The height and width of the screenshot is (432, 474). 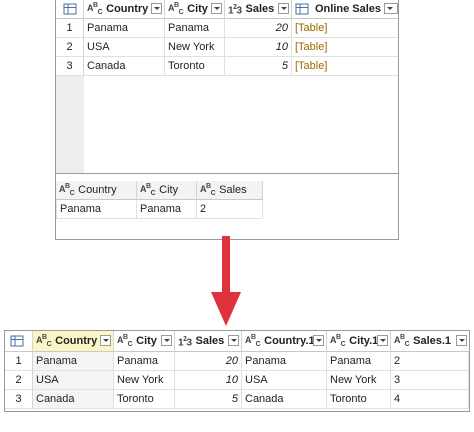 What do you see at coordinates (391, 8) in the screenshot?
I see `expand-column-button` at bounding box center [391, 8].